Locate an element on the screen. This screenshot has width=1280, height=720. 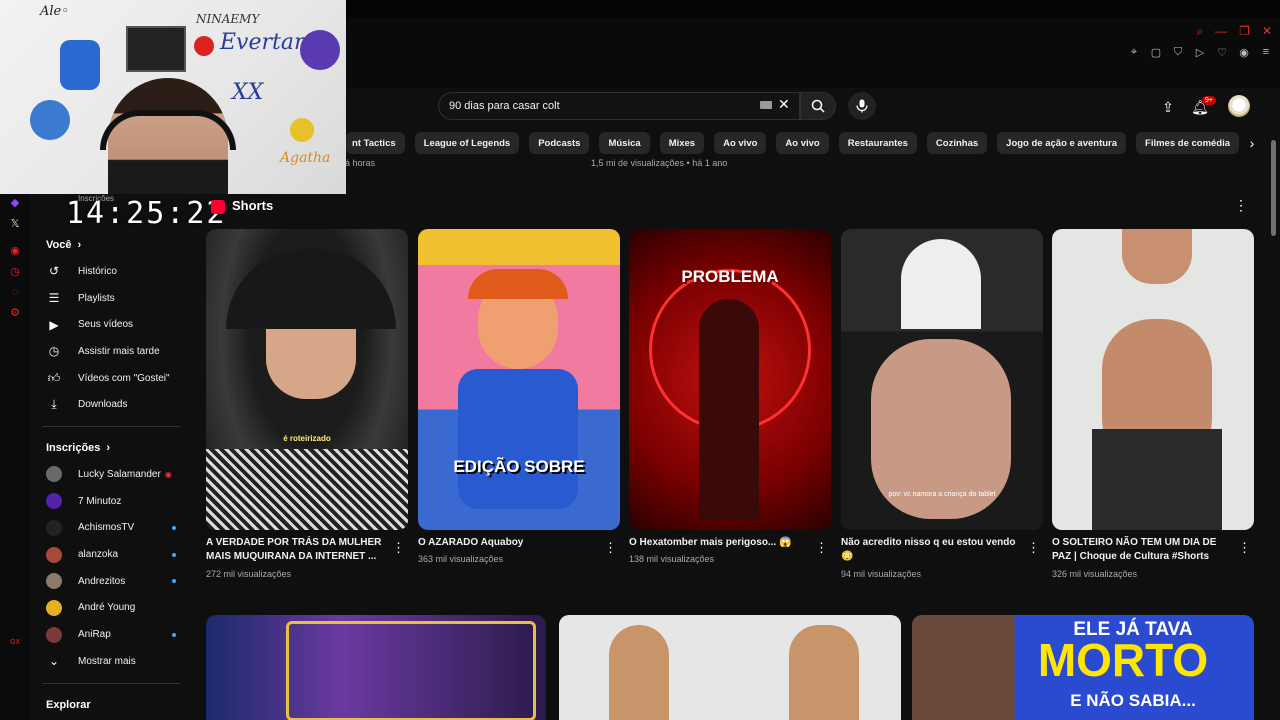
voice-search-button is located at coordinates (862, 106).